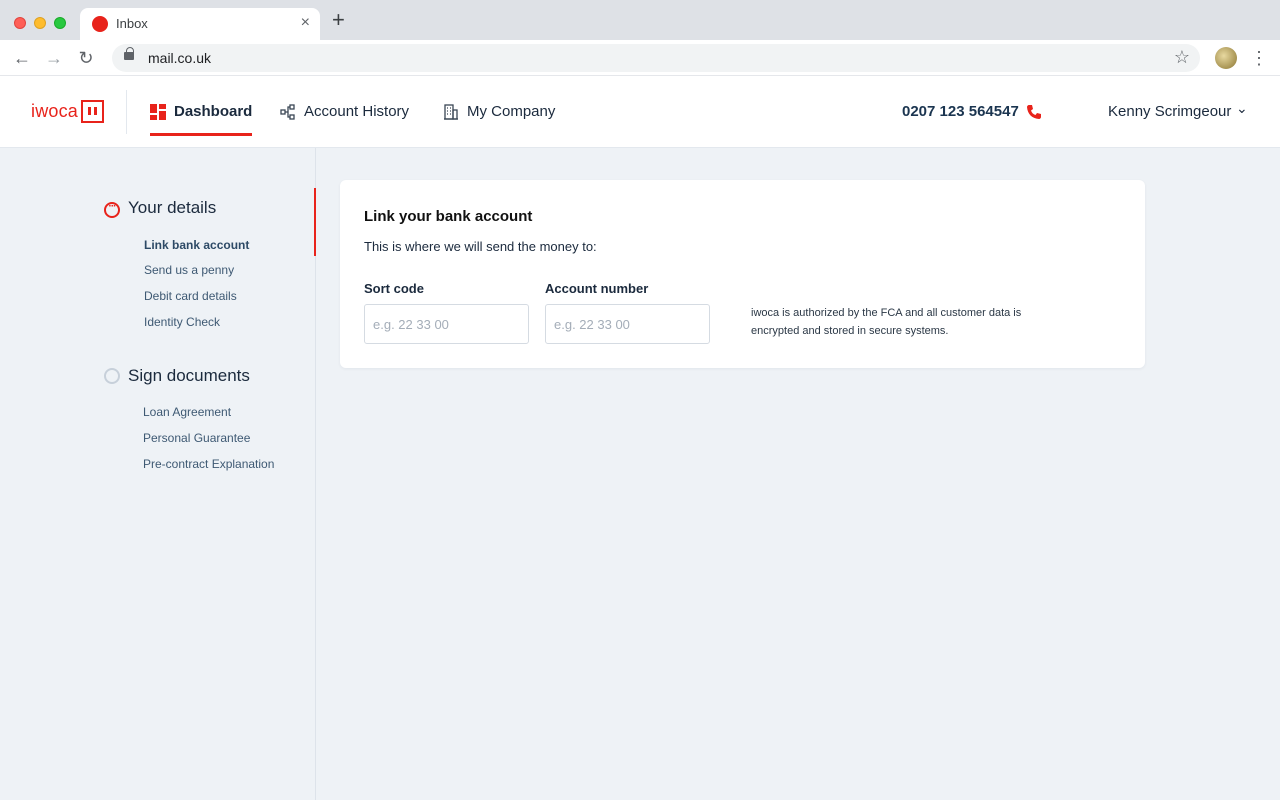  I want to click on sort-code-label: Sort code, so click(394, 288).